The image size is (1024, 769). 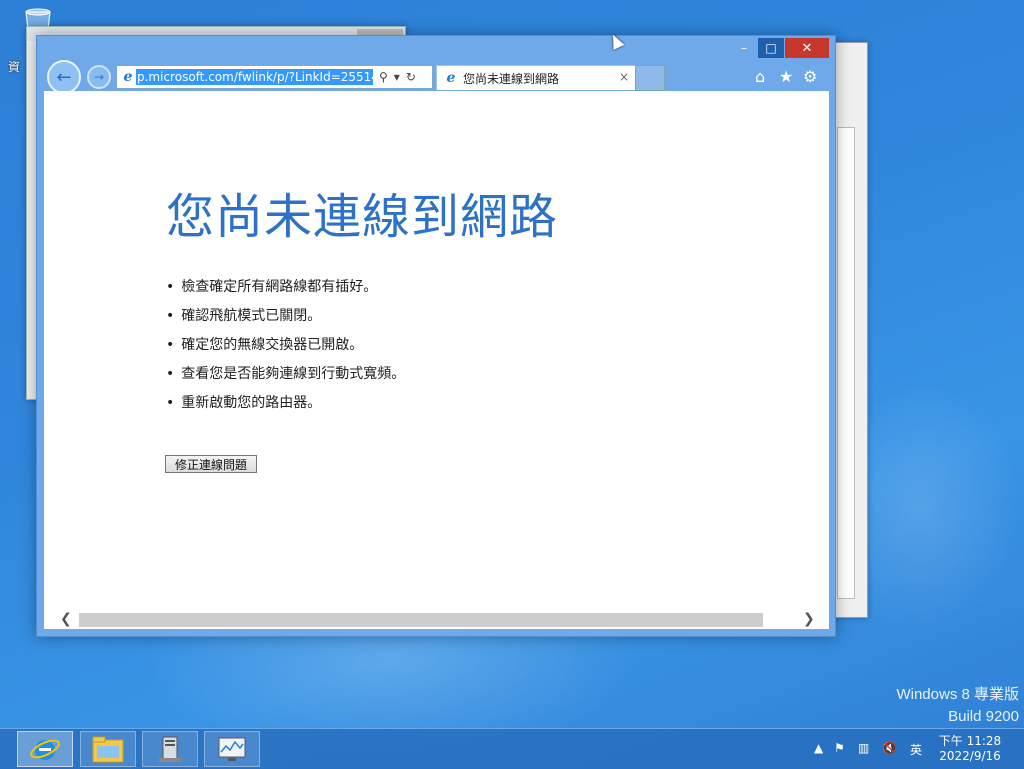 I want to click on home-icon: ⌂, so click(x=760, y=76).